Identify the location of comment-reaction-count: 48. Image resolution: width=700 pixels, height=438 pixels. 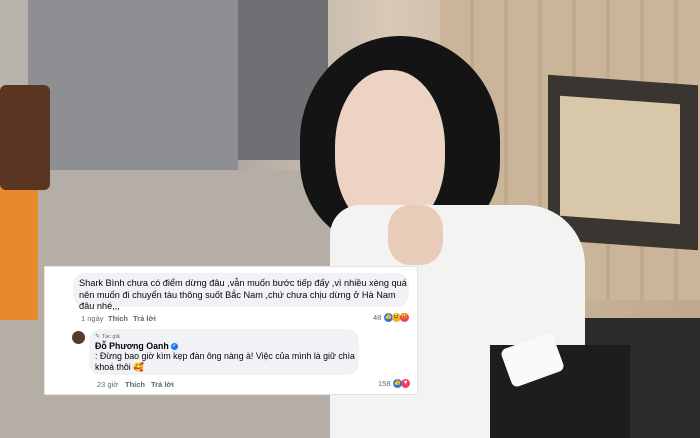
(377, 317).